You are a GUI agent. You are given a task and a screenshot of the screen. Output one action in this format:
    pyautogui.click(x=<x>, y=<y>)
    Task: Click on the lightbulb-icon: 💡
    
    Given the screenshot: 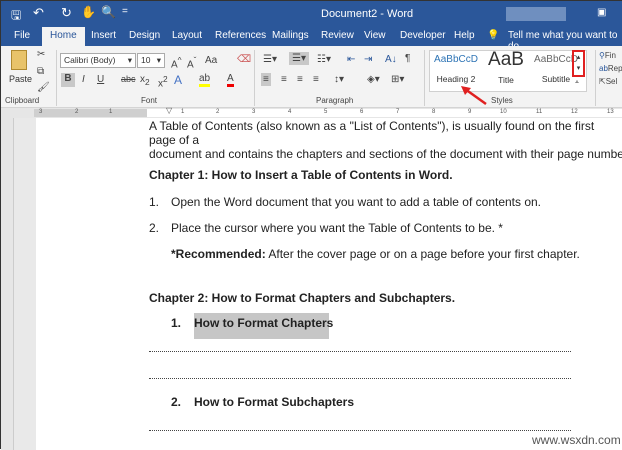 What is the action you would take?
    pyautogui.click(x=493, y=35)
    